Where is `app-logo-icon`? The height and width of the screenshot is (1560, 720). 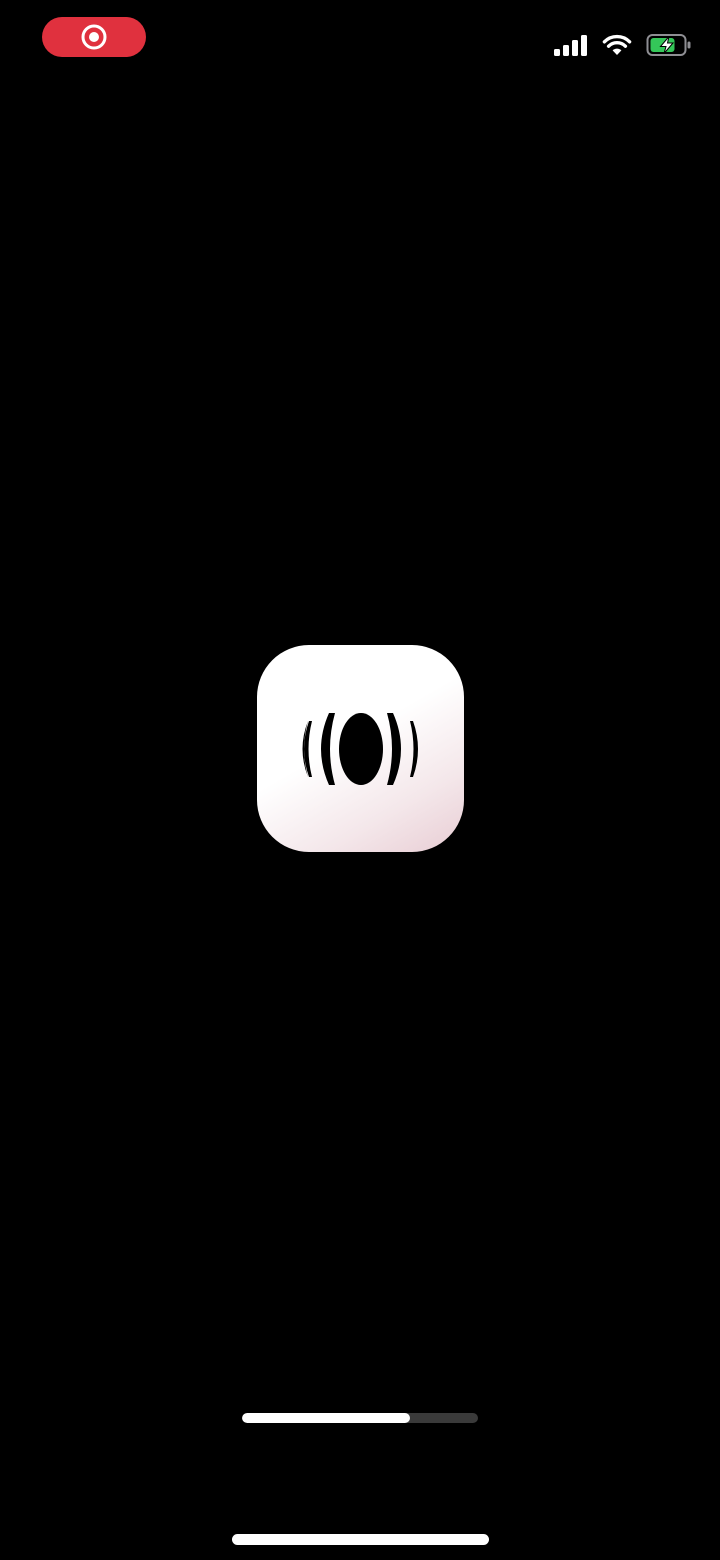
app-logo-icon is located at coordinates (360, 748).